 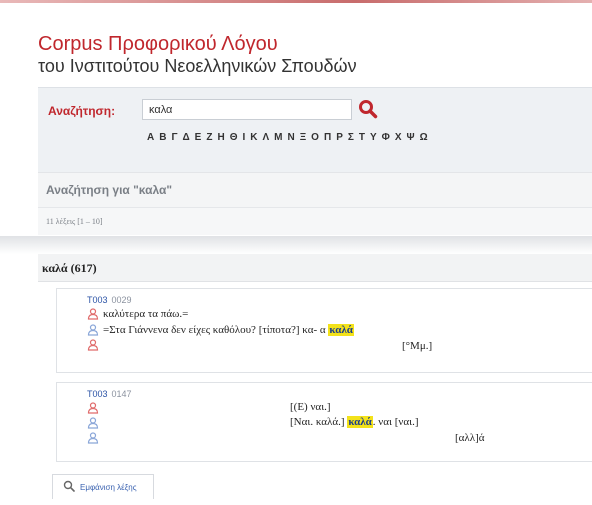 I want to click on utterance-line: [Ναι. καλά.] καλά. ναι [ναι.], so click(x=354, y=422).